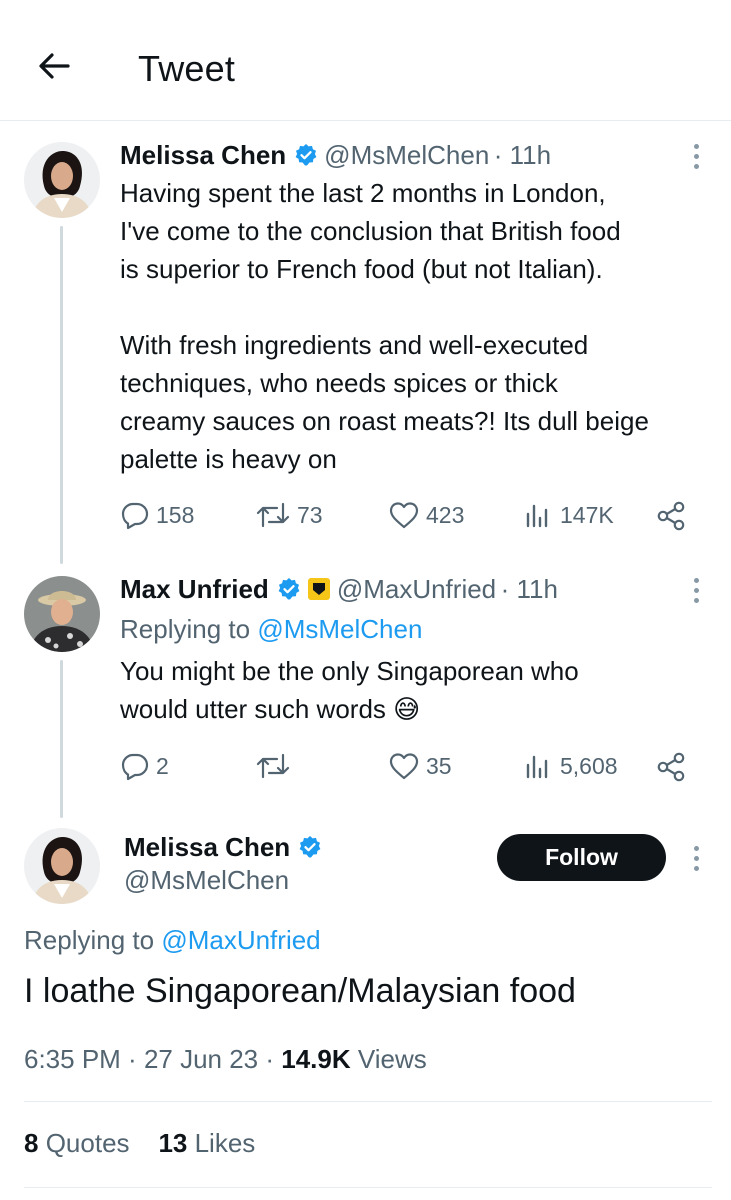 The width and height of the screenshot is (731, 1200). Describe the element at coordinates (300, 991) in the screenshot. I see `main-tweet-text: I loathe Singaporean/Malaysian food` at that location.